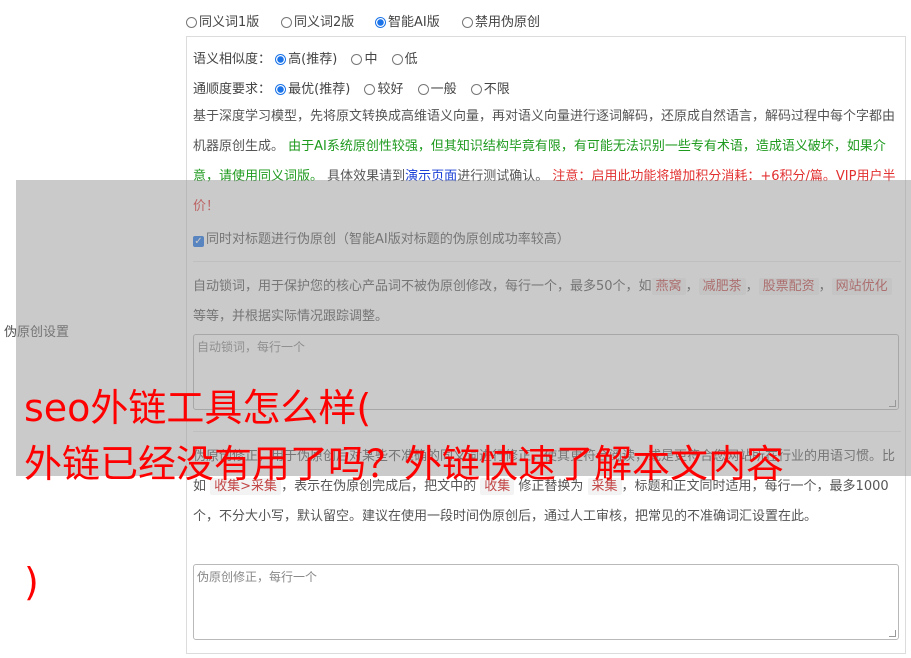 This screenshot has height=658, width=911. I want to click on fluency-any: 不限, so click(490, 89).